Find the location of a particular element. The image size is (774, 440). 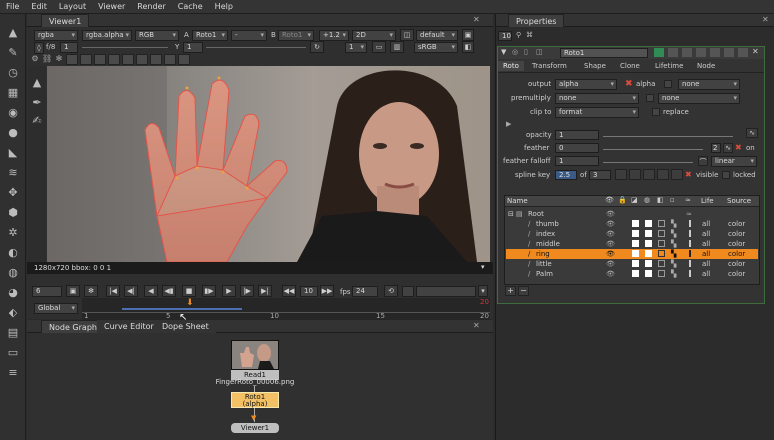

tree-row-thumb: ∕ thumb 👁 ▚ all color is located at coordinates (632, 224).